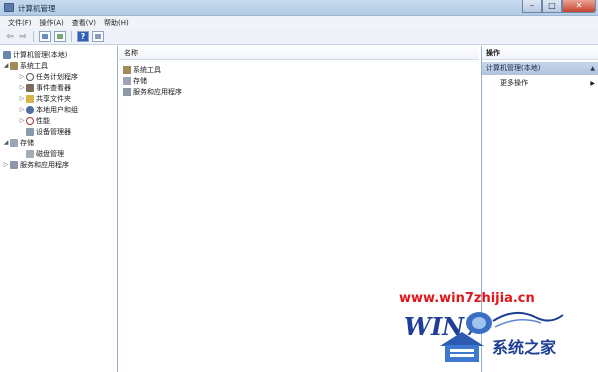 The width and height of the screenshot is (598, 372). Describe the element at coordinates (540, 68) in the screenshot. I see `actions-section-computer-management: 计算机管理(本地) ▲` at that location.